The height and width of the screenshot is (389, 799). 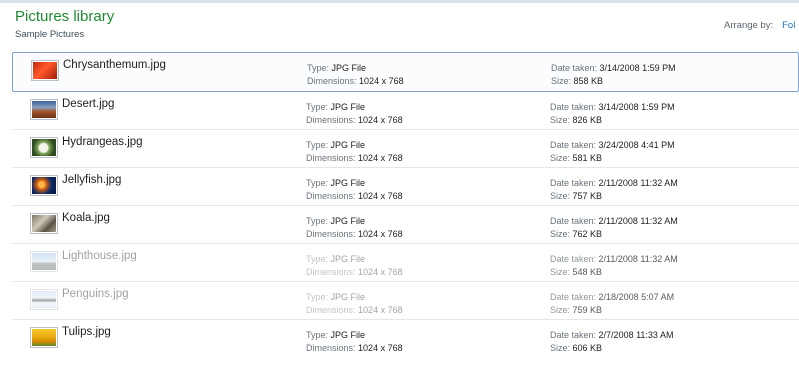 I want to click on koala-thumbnail, so click(x=44, y=223).